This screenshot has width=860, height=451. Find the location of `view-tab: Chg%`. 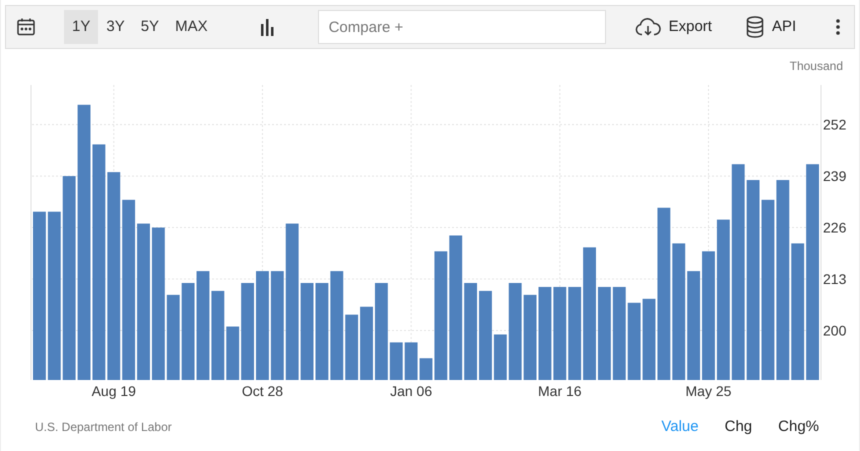

view-tab: Chg% is located at coordinates (798, 427).